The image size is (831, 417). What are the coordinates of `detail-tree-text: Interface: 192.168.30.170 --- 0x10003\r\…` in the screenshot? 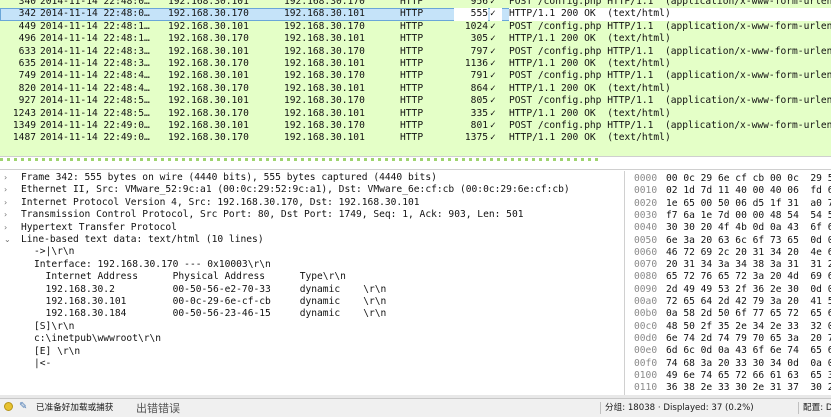 It's located at (152, 264).